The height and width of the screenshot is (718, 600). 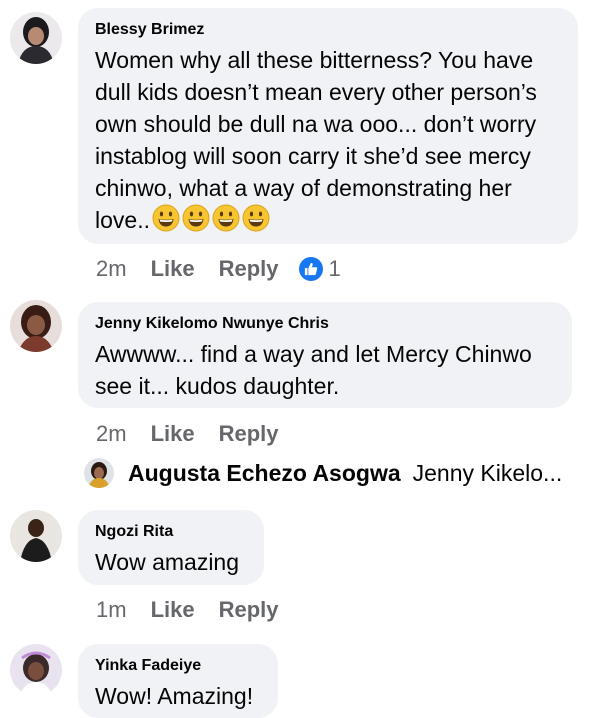 What do you see at coordinates (178, 666) in the screenshot?
I see `comment-author: Yinka Fadeiye` at bounding box center [178, 666].